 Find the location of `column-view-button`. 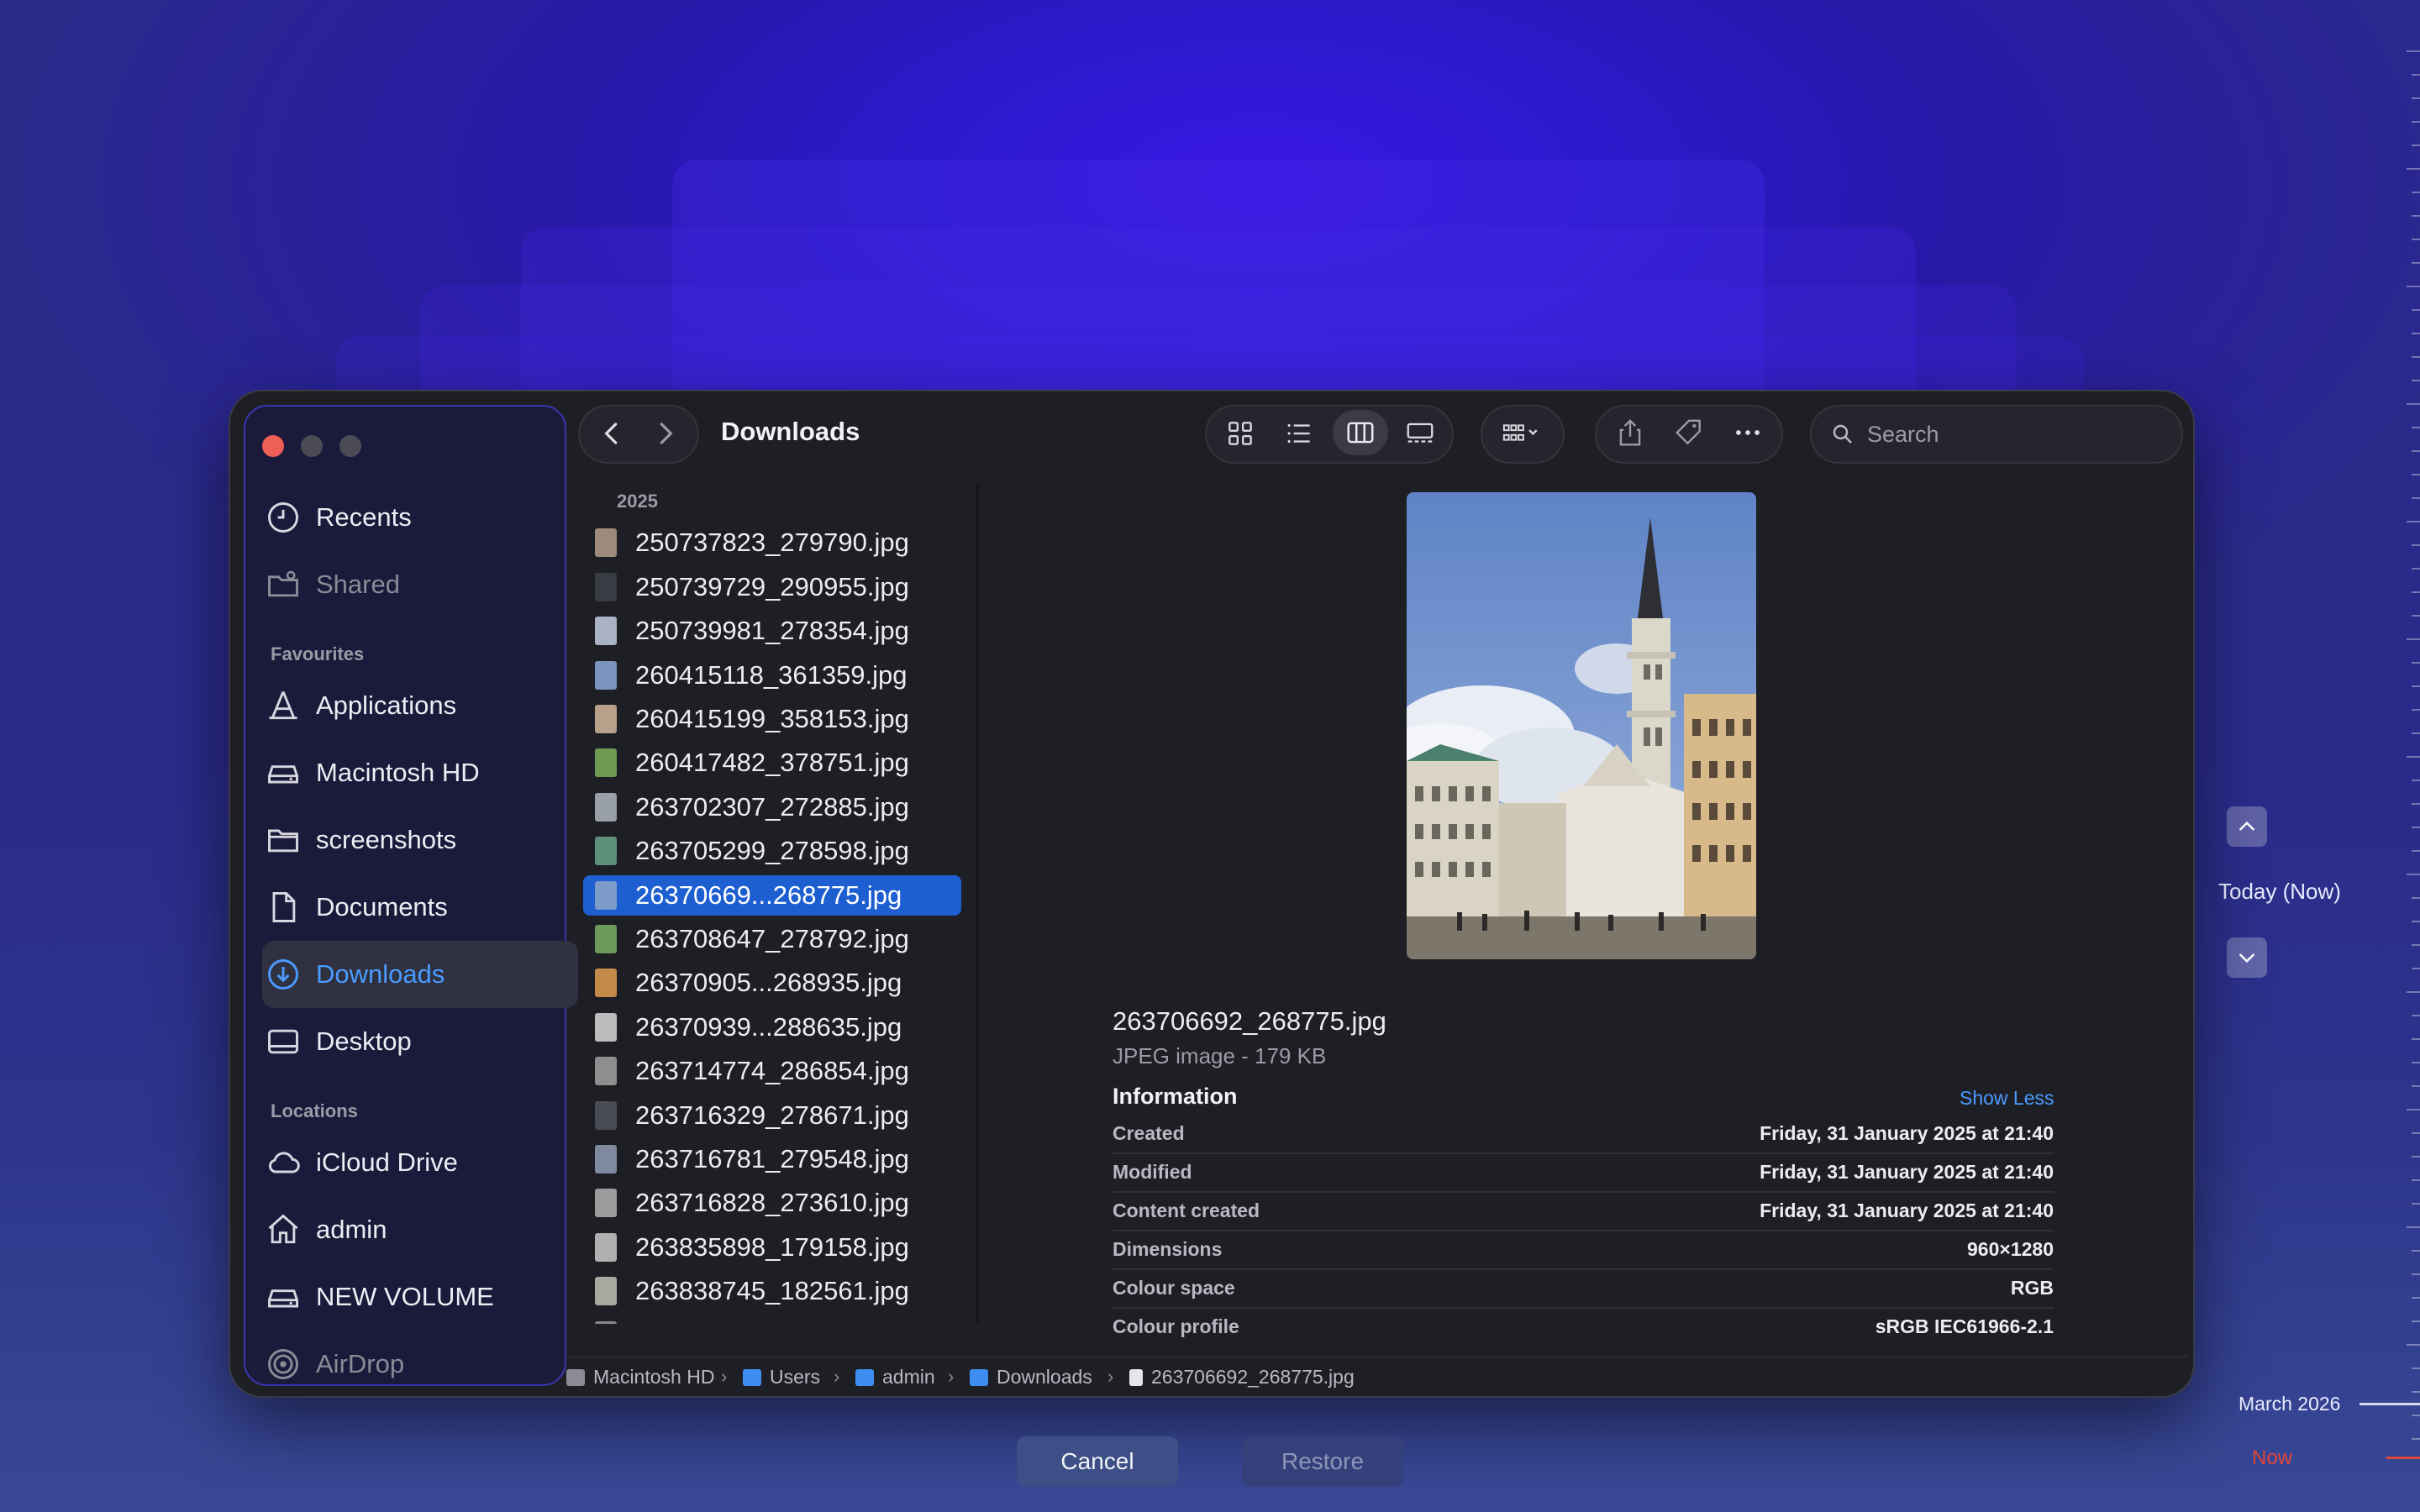

column-view-button is located at coordinates (1360, 432).